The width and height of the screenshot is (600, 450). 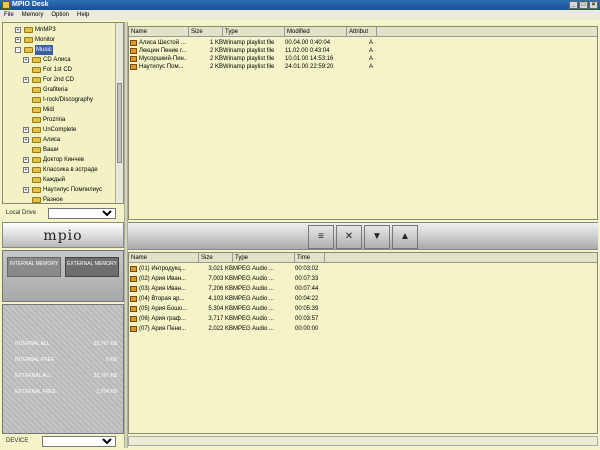 I want to click on tree-item: Ваши, so click(x=58, y=150).